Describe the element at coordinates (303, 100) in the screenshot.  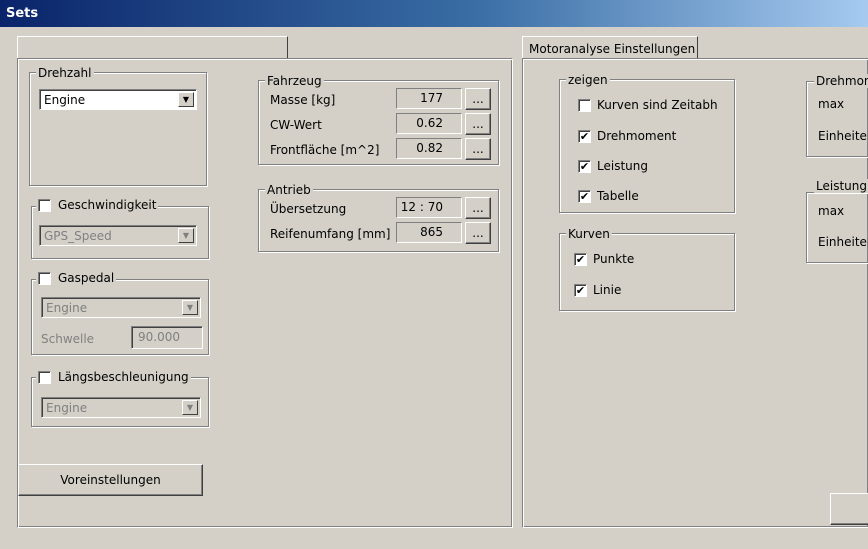
I see `masse-label: Masse [kg]` at that location.